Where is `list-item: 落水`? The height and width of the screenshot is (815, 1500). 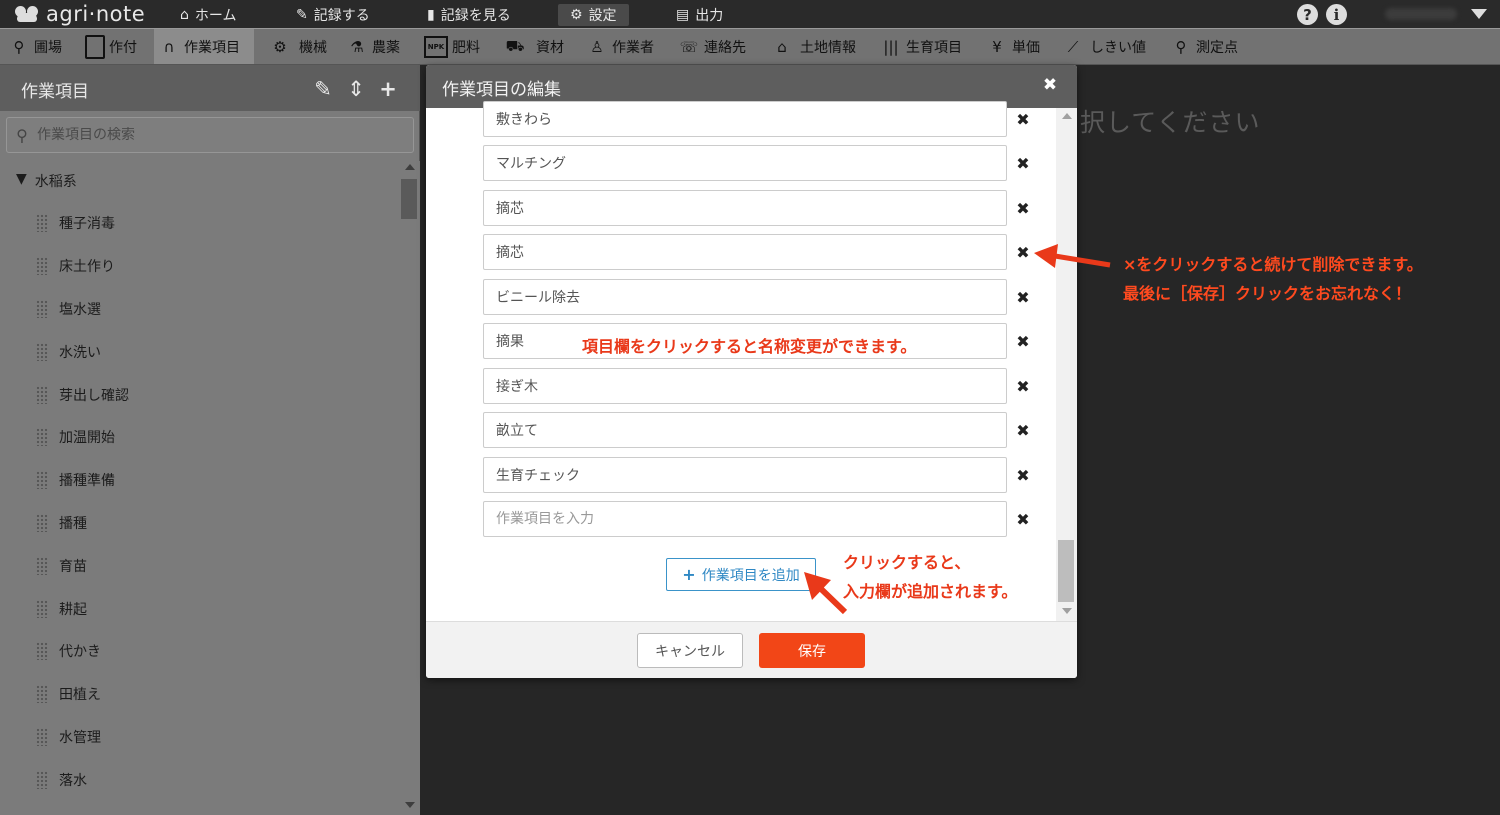 list-item: 落水 is located at coordinates (199, 779).